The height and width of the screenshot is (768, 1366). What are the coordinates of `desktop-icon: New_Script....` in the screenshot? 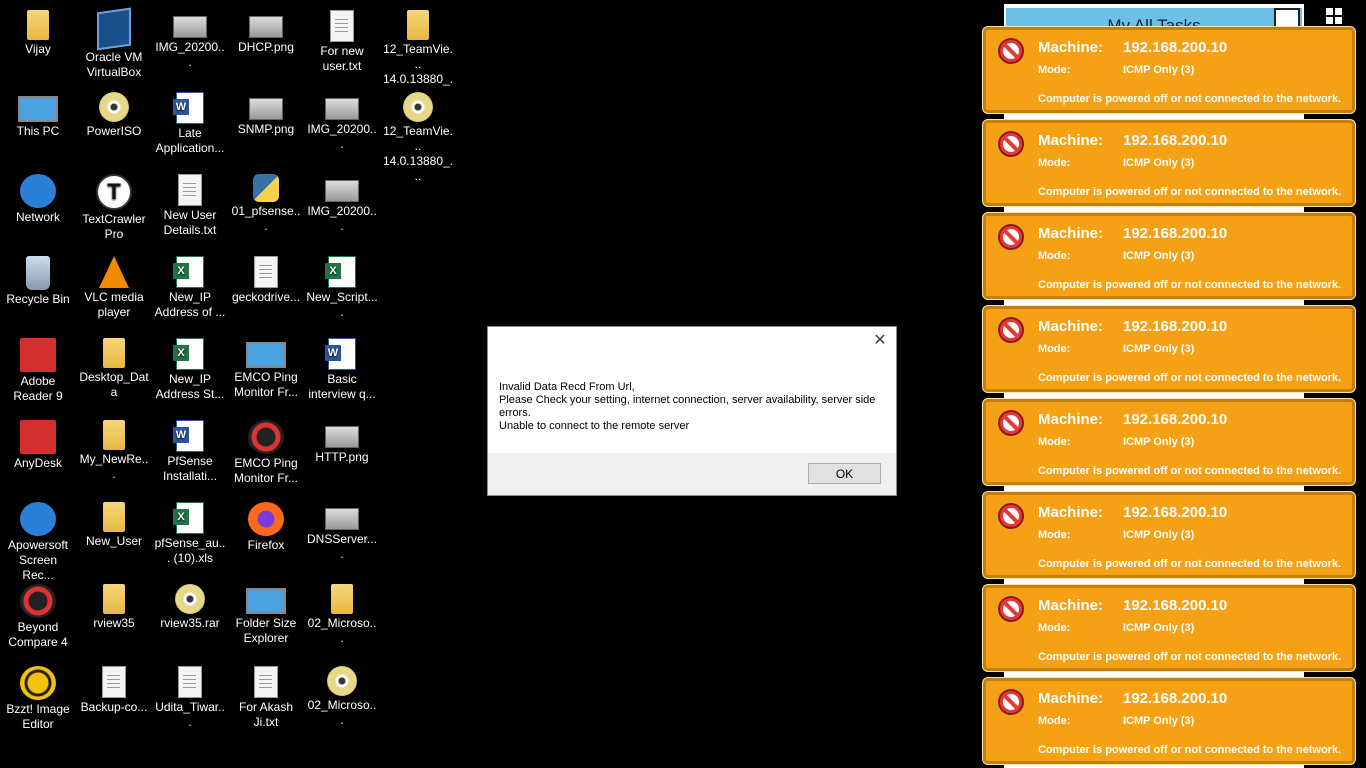 It's located at (342, 288).